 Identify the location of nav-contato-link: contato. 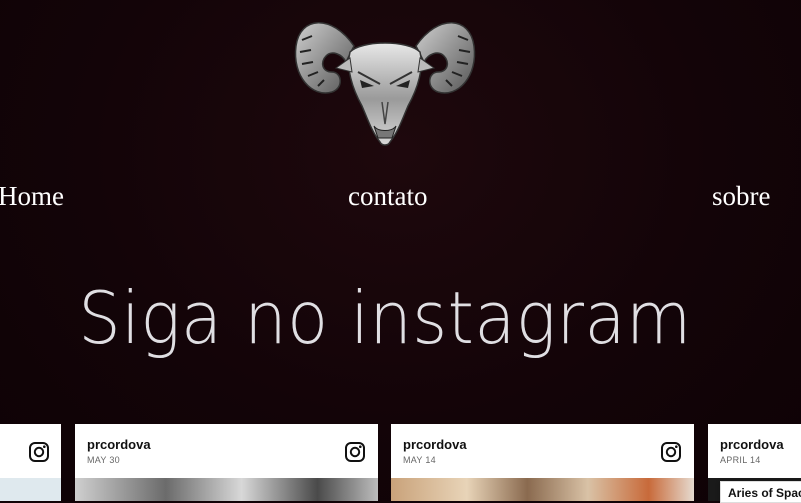
(387, 196).